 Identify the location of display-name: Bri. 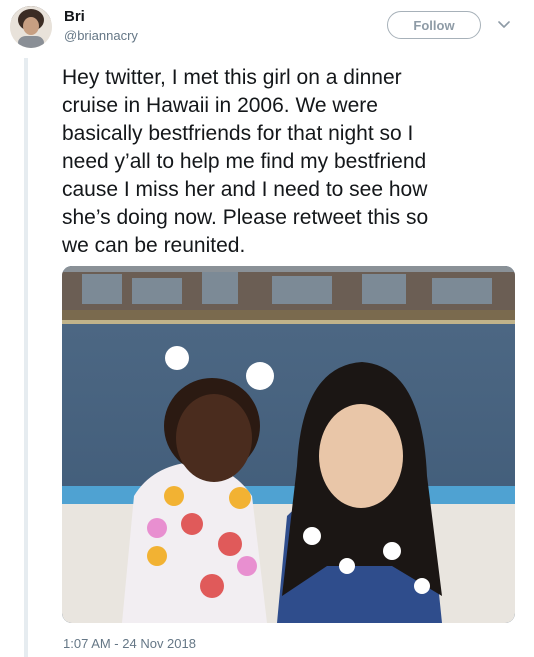
(74, 16).